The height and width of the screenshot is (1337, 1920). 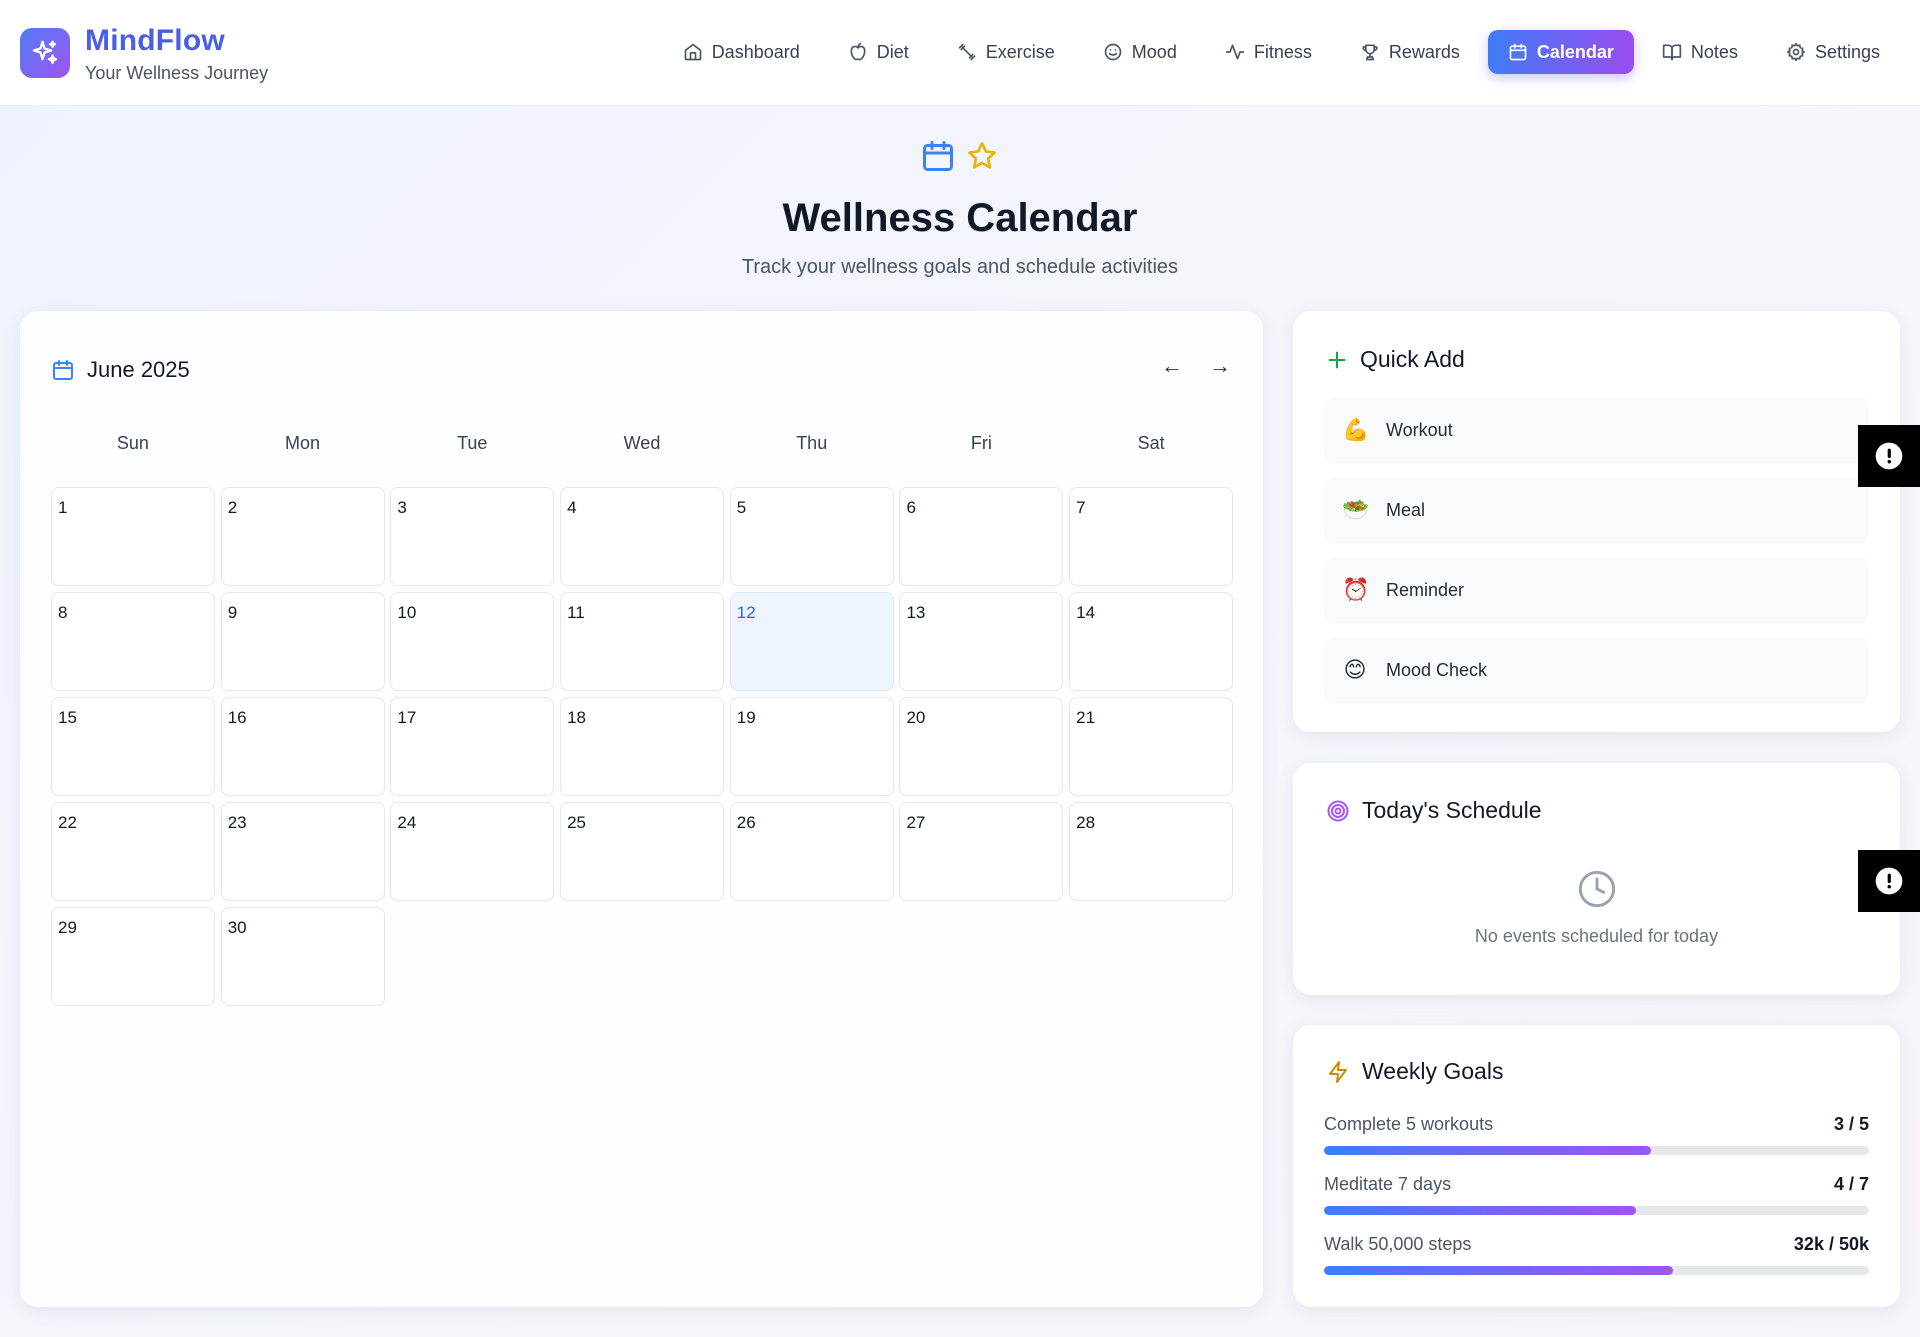 I want to click on nav-settings: Settings, so click(x=1833, y=52).